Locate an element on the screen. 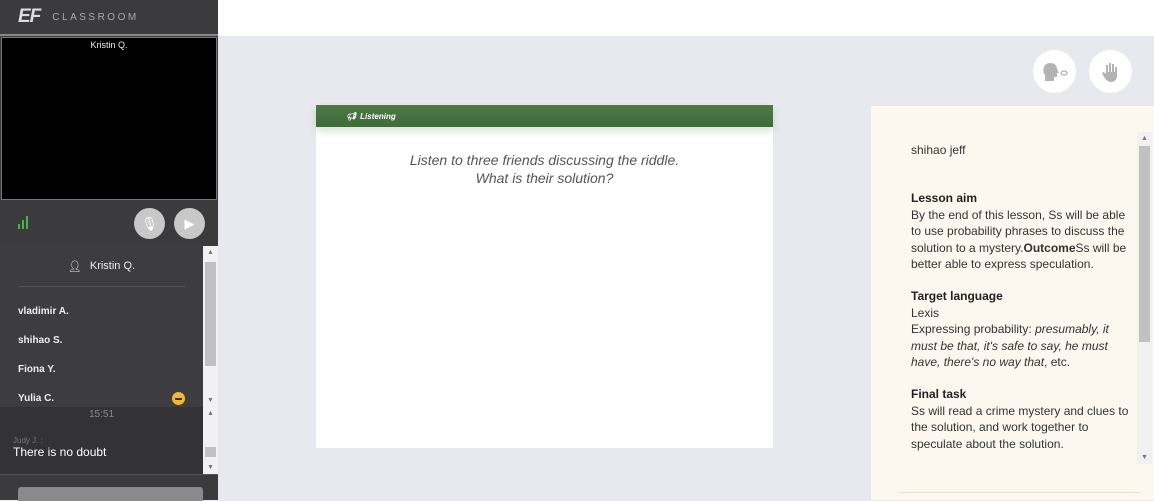 The image size is (1154, 501). participant-item: Fiona Y. is located at coordinates (101, 369).